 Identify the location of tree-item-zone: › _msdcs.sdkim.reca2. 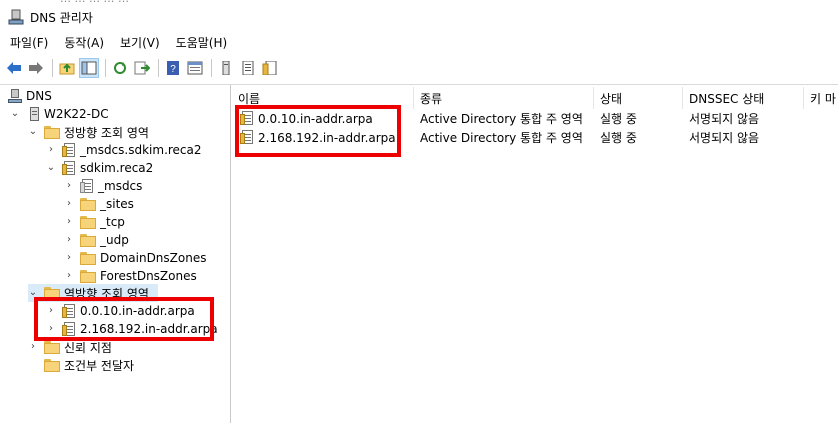
(124, 150).